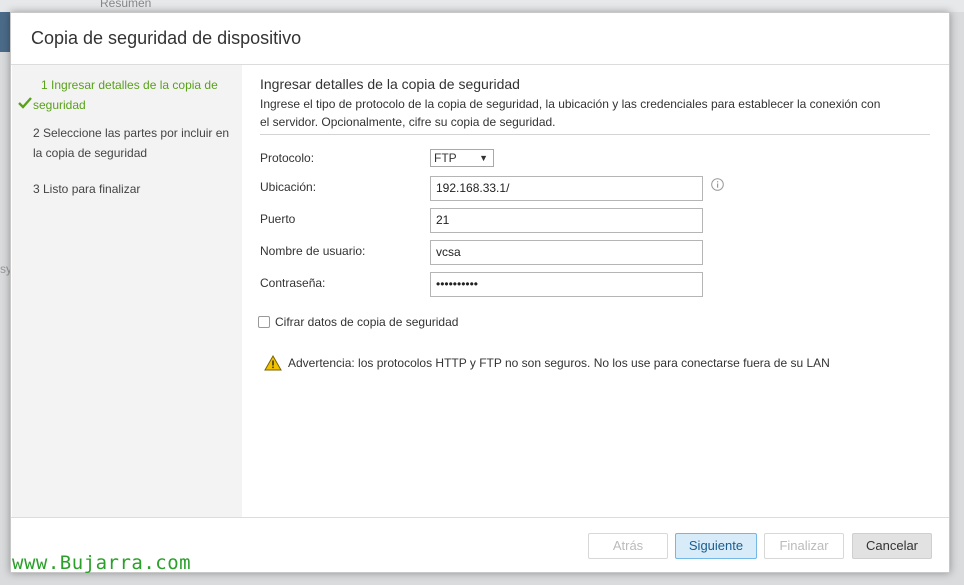 This screenshot has height=585, width=964. What do you see at coordinates (313, 251) in the screenshot?
I see `username-label: Nombre de usuario:` at bounding box center [313, 251].